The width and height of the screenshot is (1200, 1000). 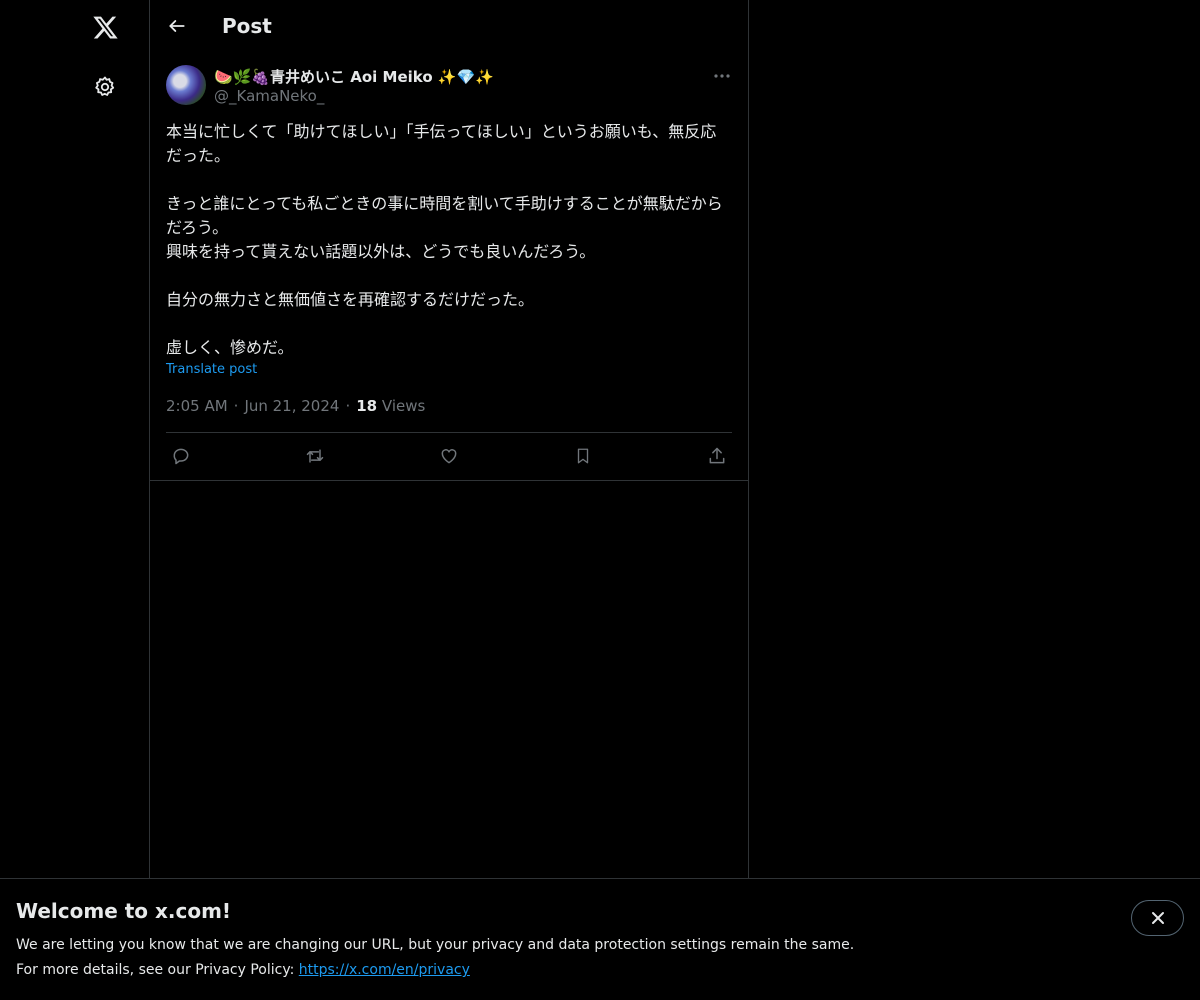 I want to click on back-arrow-icon, so click(x=177, y=26).